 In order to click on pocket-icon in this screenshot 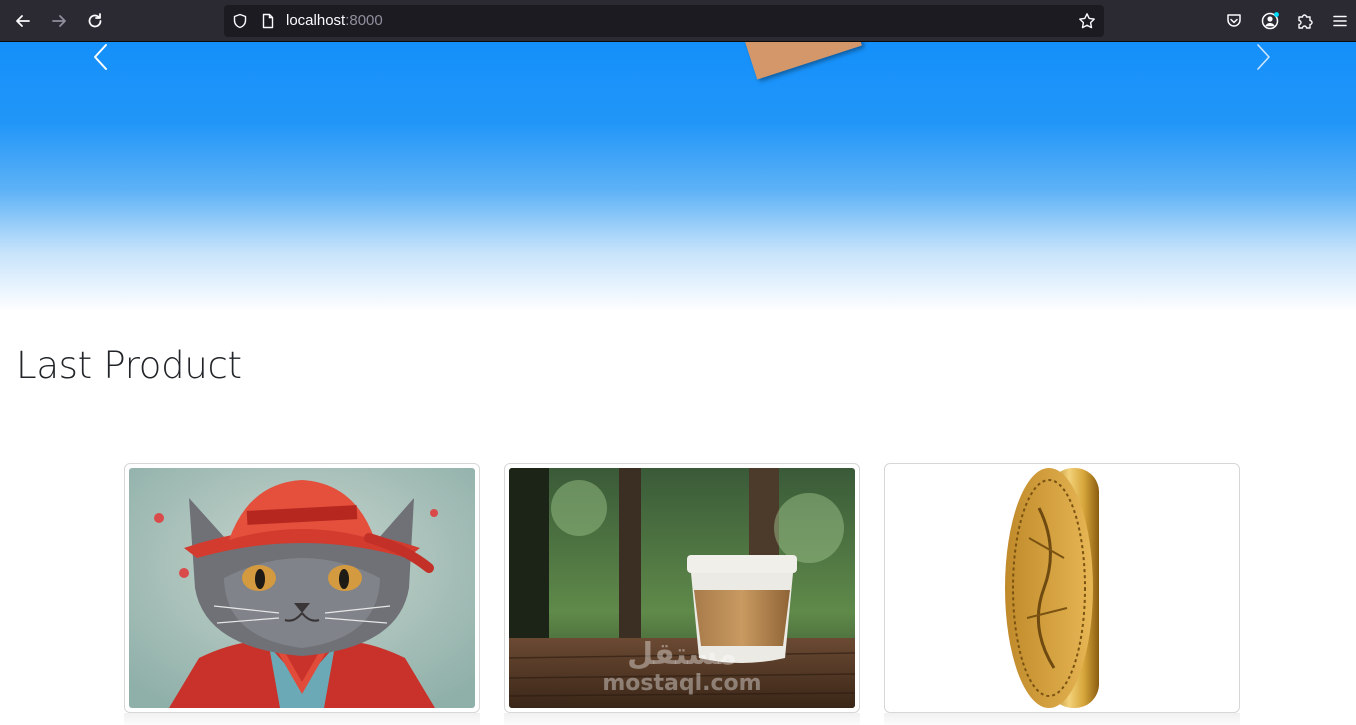, I will do `click(1234, 20)`.